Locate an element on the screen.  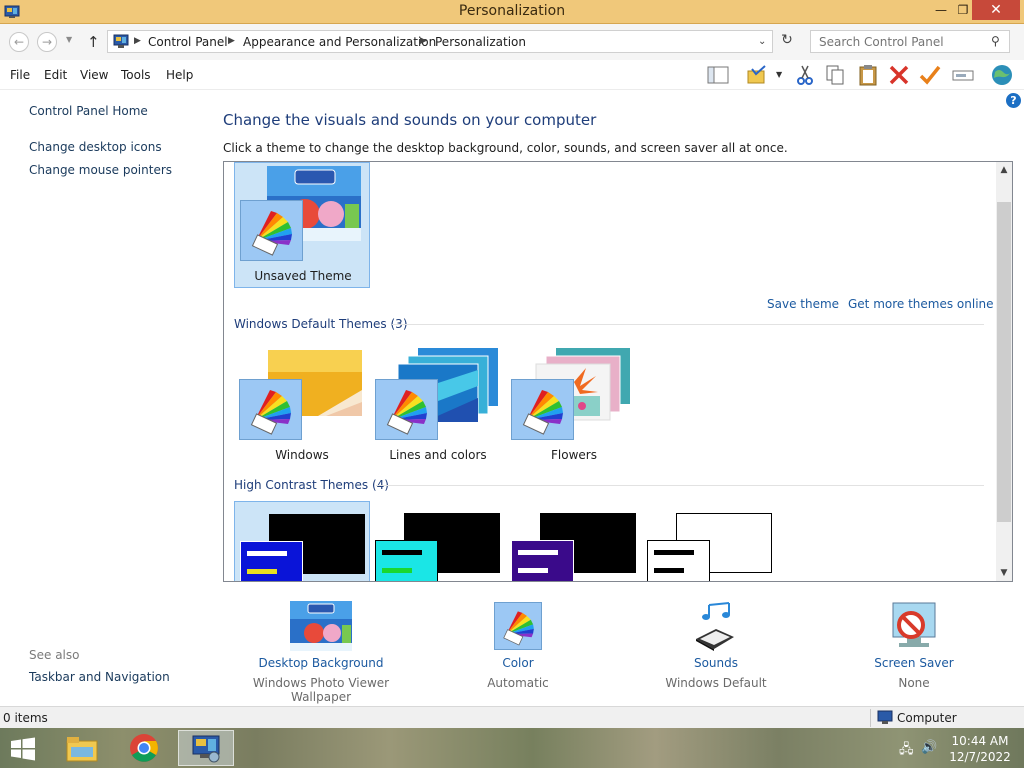
sounds-icon is located at coordinates (715, 626).